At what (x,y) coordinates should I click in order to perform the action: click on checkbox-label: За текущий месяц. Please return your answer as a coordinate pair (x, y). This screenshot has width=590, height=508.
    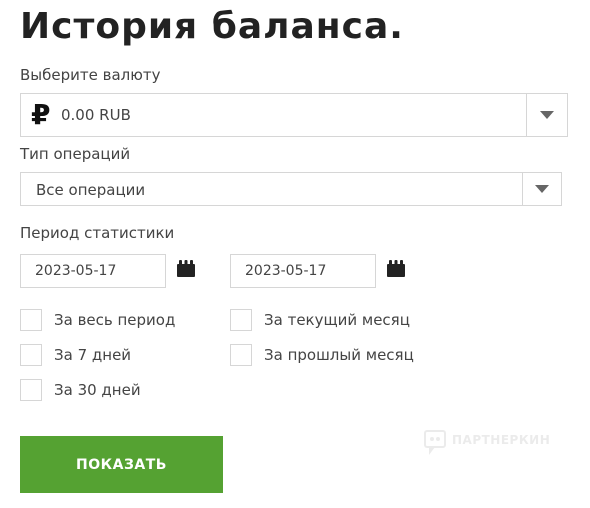
    Looking at the image, I should click on (337, 320).